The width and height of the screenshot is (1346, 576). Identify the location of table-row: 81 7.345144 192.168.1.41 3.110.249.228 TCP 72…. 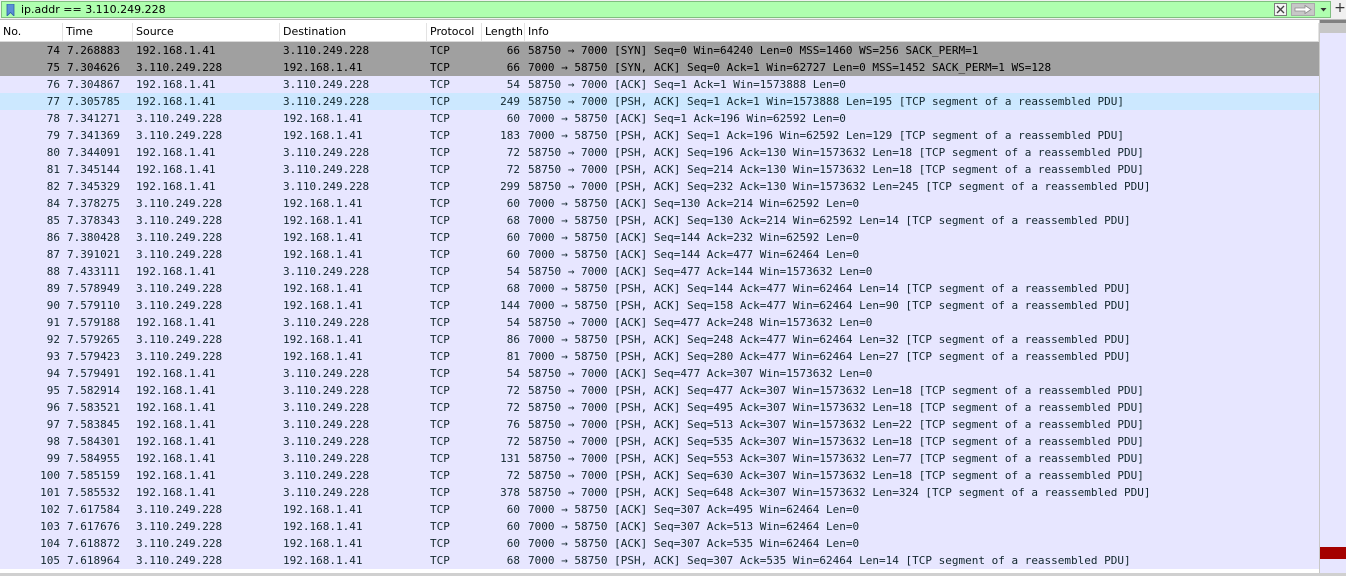
(659, 169).